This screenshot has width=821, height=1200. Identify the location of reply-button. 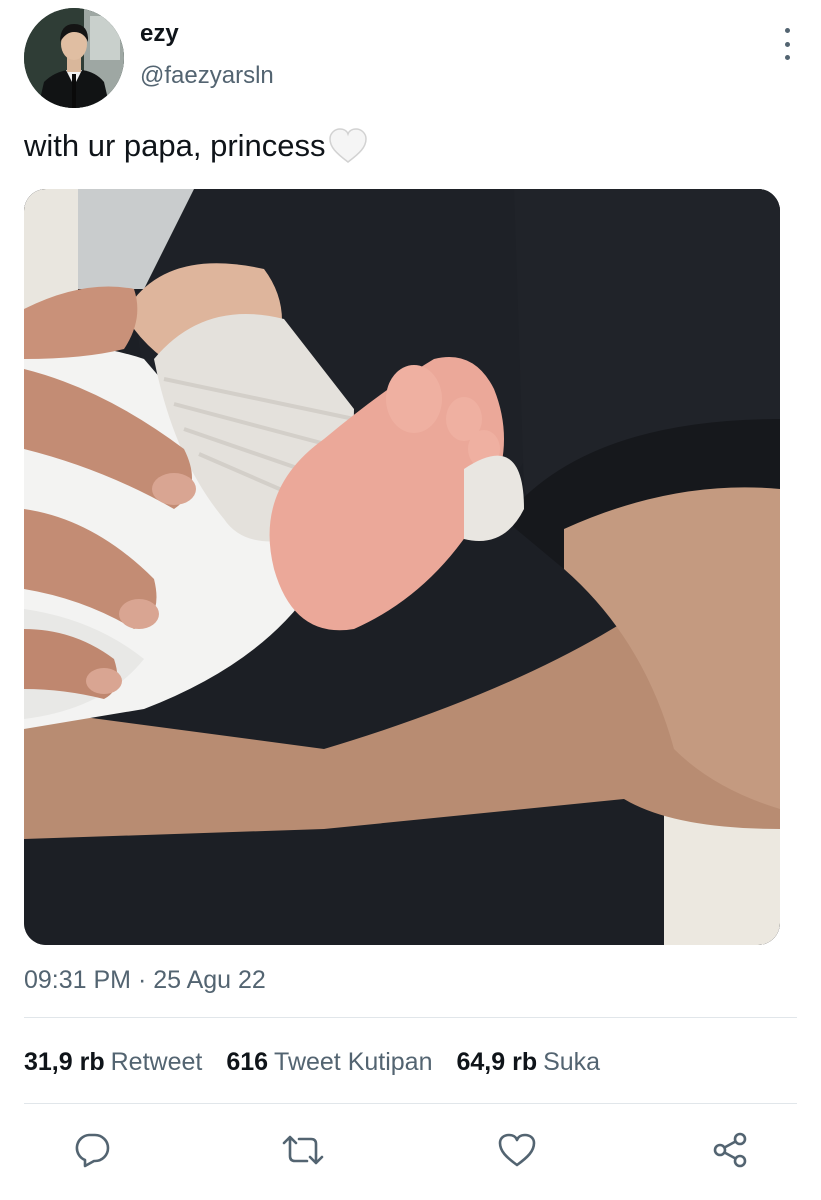
(92, 1150).